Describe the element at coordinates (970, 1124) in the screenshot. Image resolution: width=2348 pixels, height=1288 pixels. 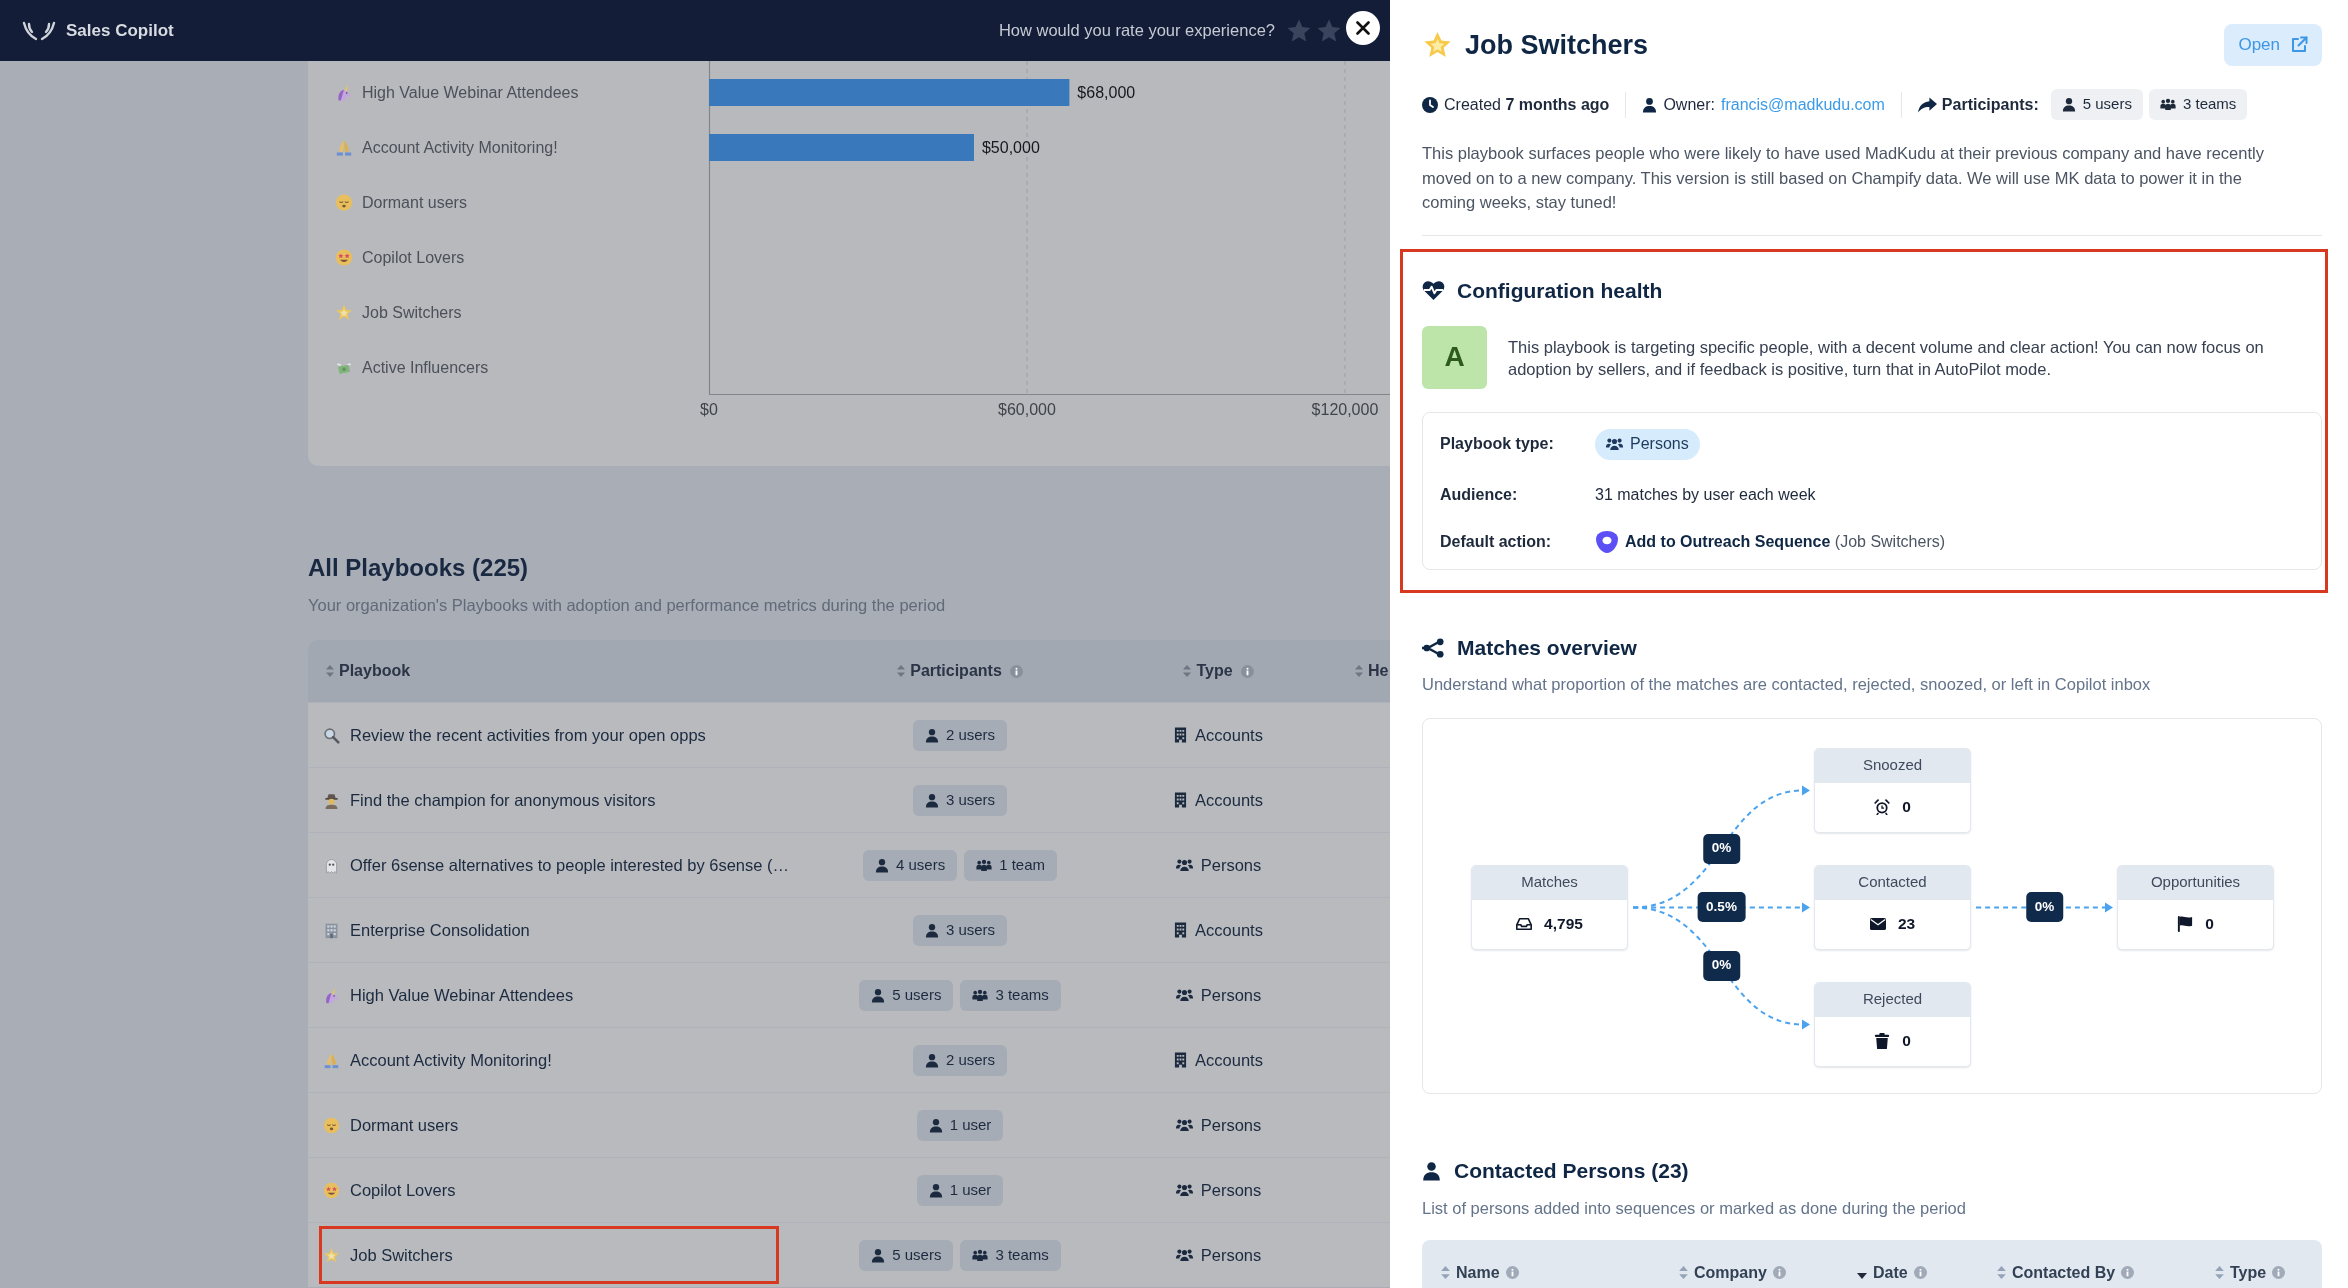
I see `badge-label: 1 user` at that location.